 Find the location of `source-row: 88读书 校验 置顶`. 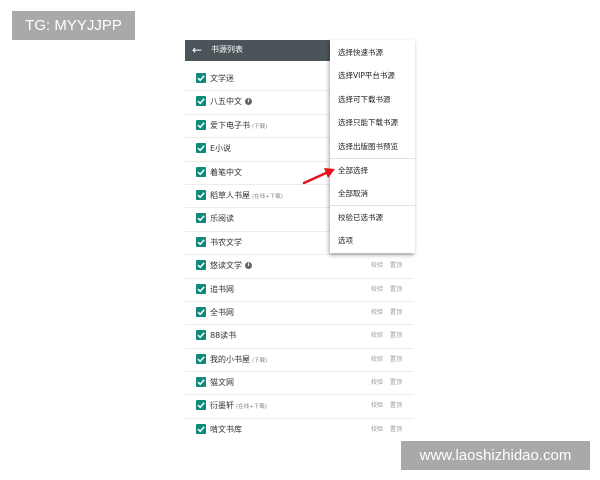

source-row: 88读书 校验 置顶 is located at coordinates (299, 337).